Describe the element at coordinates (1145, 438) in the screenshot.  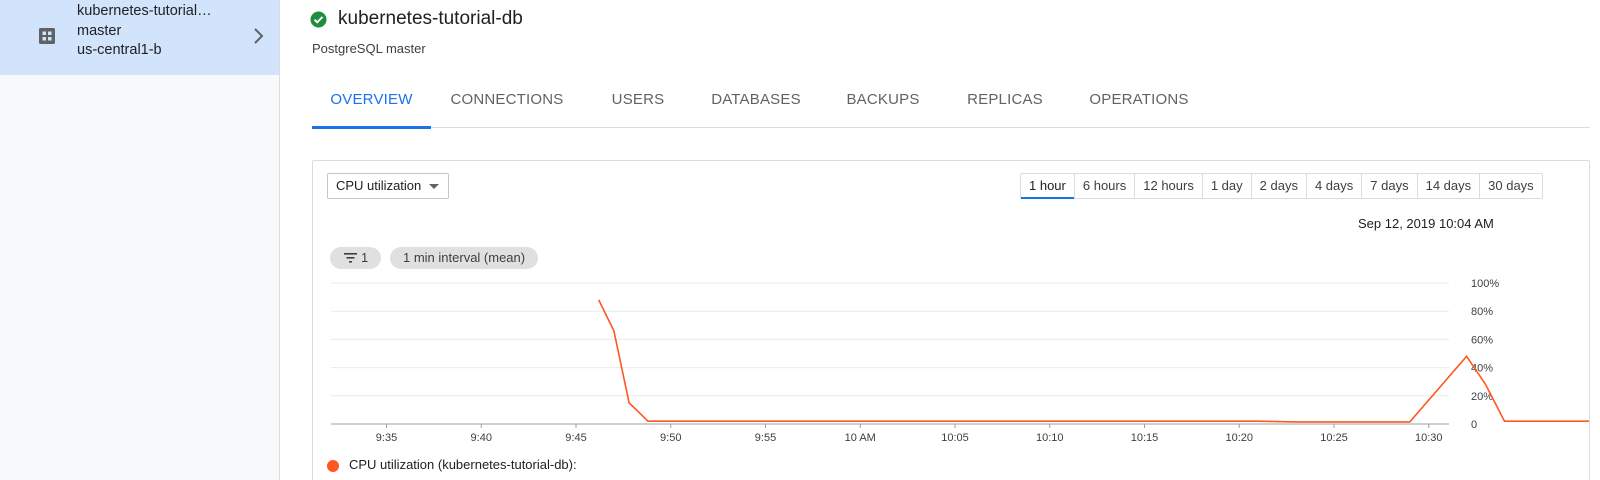
I see `x-tick-label: 10:15` at that location.